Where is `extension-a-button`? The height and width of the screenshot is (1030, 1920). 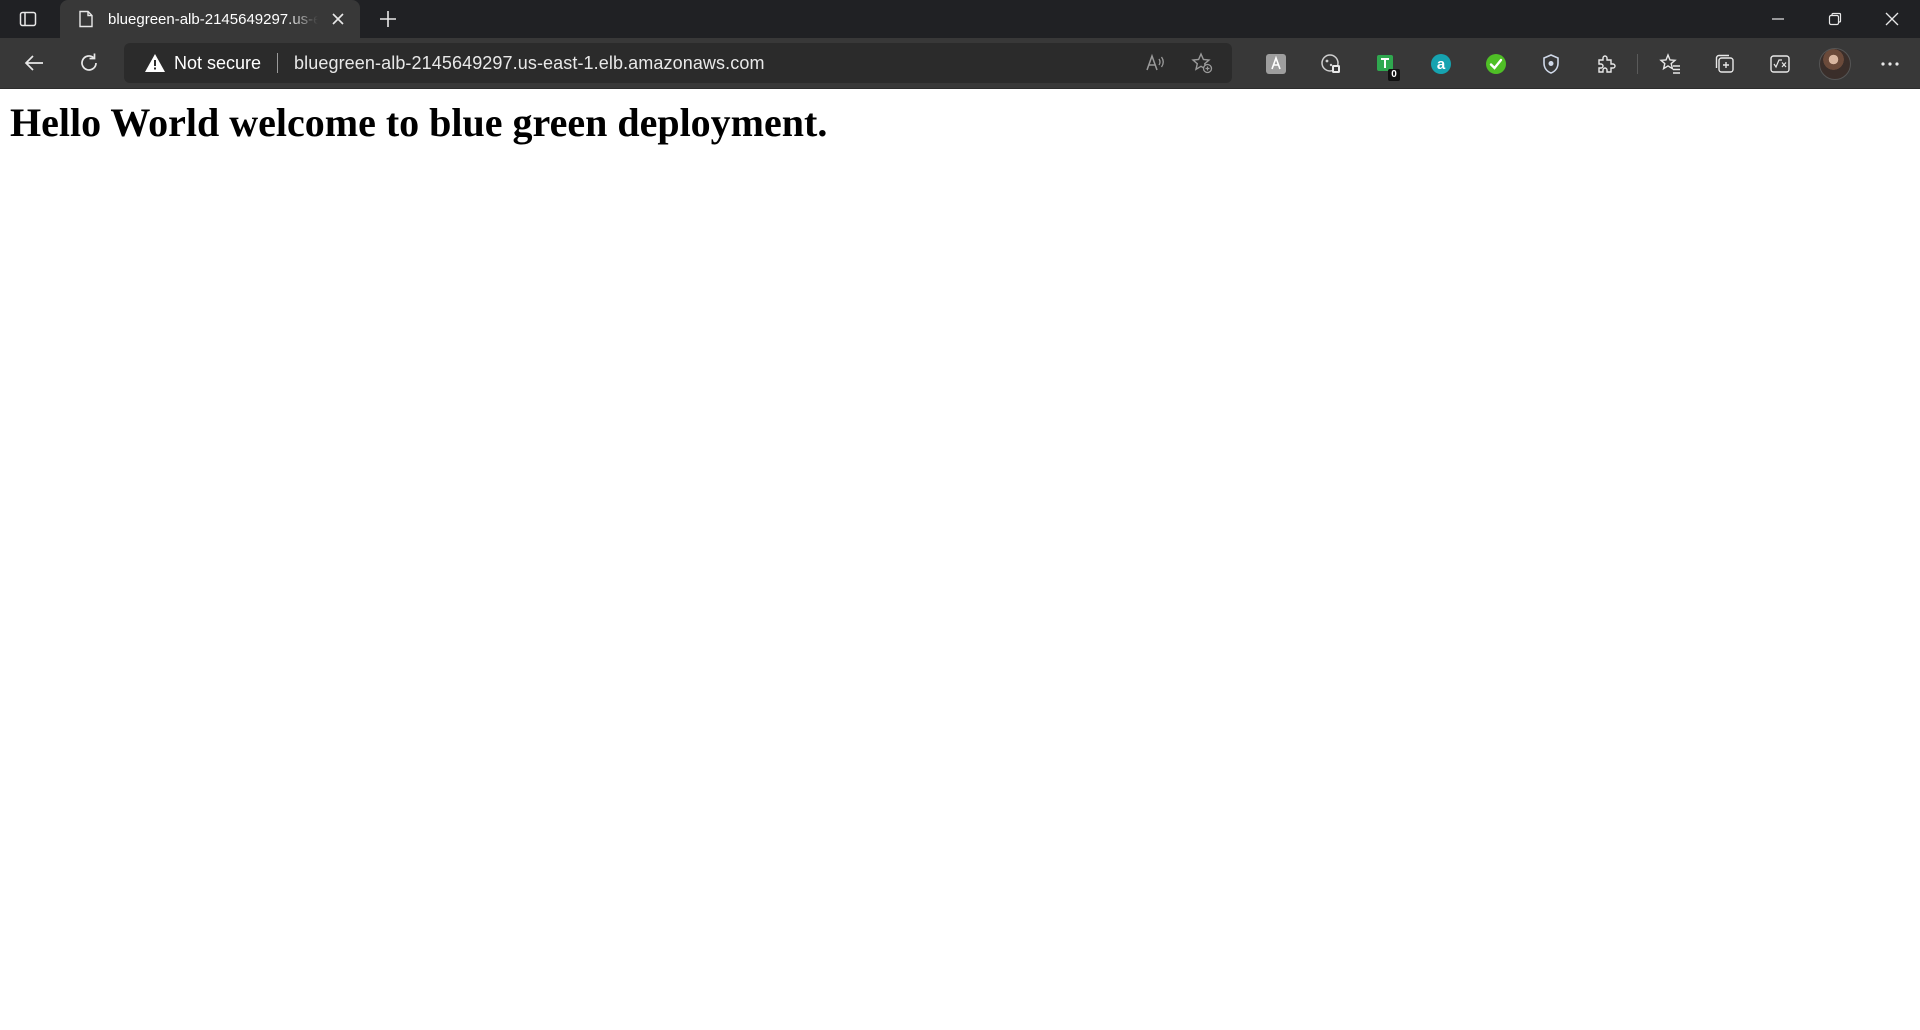 extension-a-button is located at coordinates (1275, 64).